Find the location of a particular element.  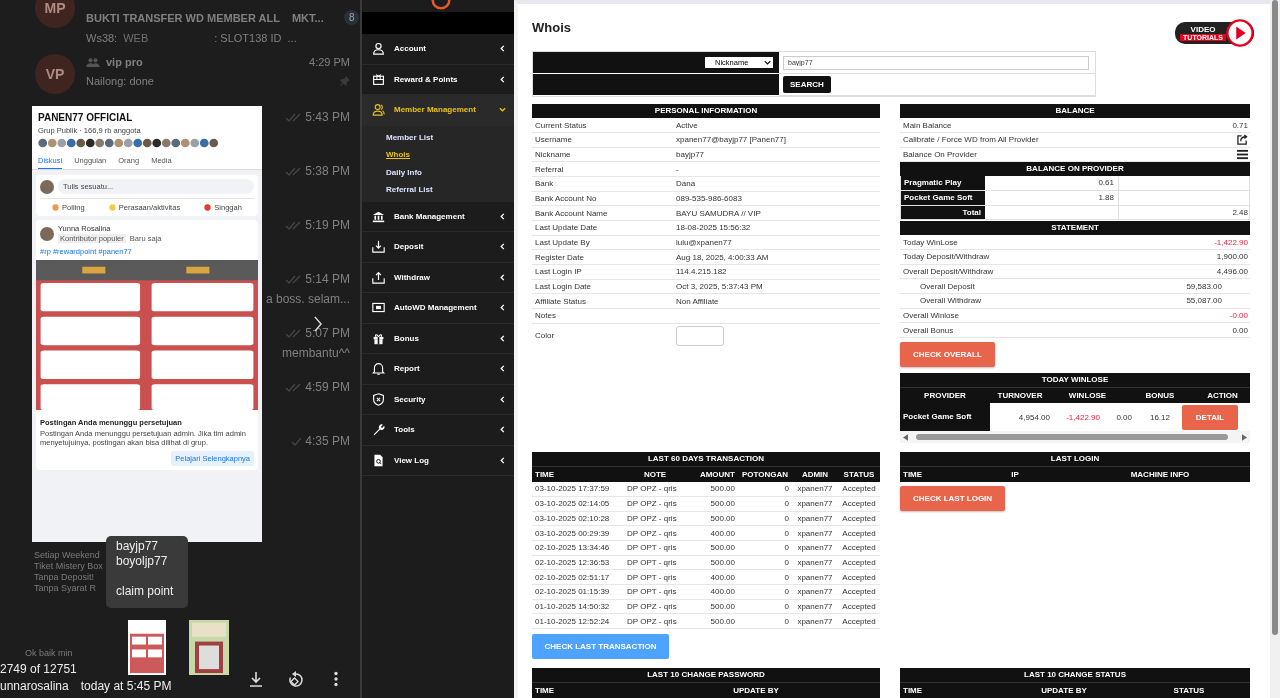

card-icon is located at coordinates (378, 308).